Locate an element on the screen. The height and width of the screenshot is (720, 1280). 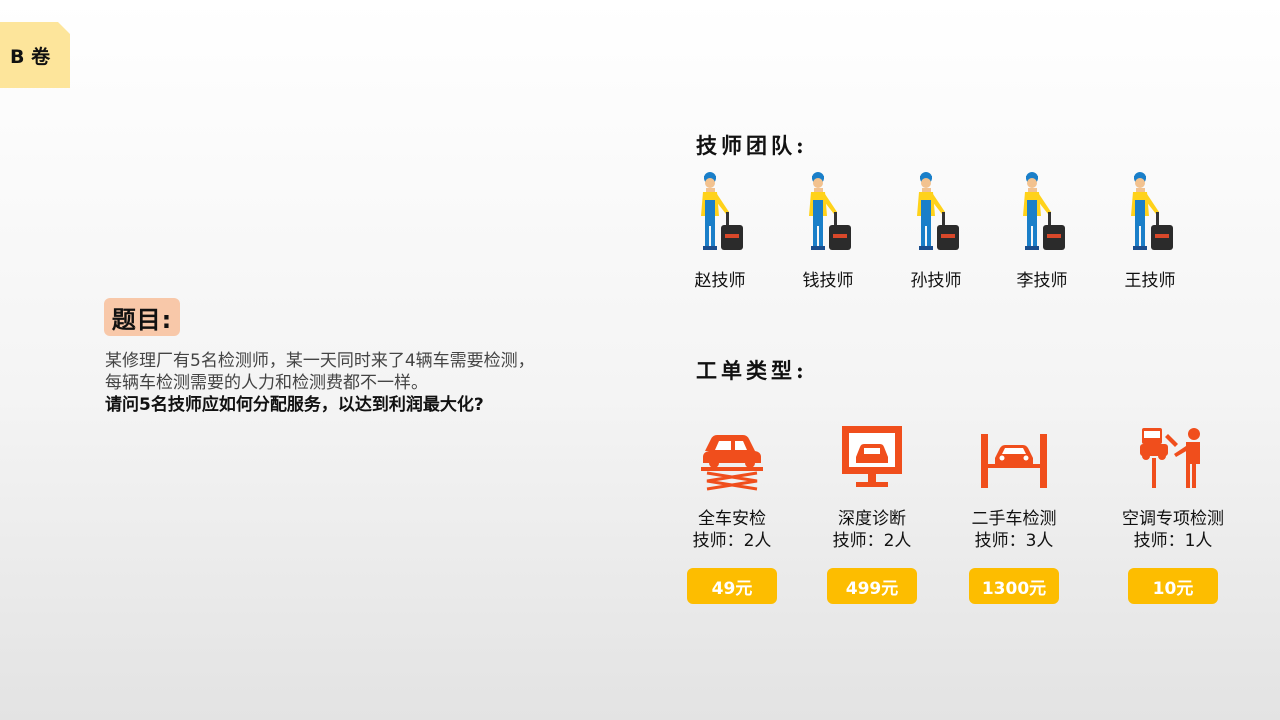
work-order-name: 空调专项检测 is located at coordinates (1173, 519).